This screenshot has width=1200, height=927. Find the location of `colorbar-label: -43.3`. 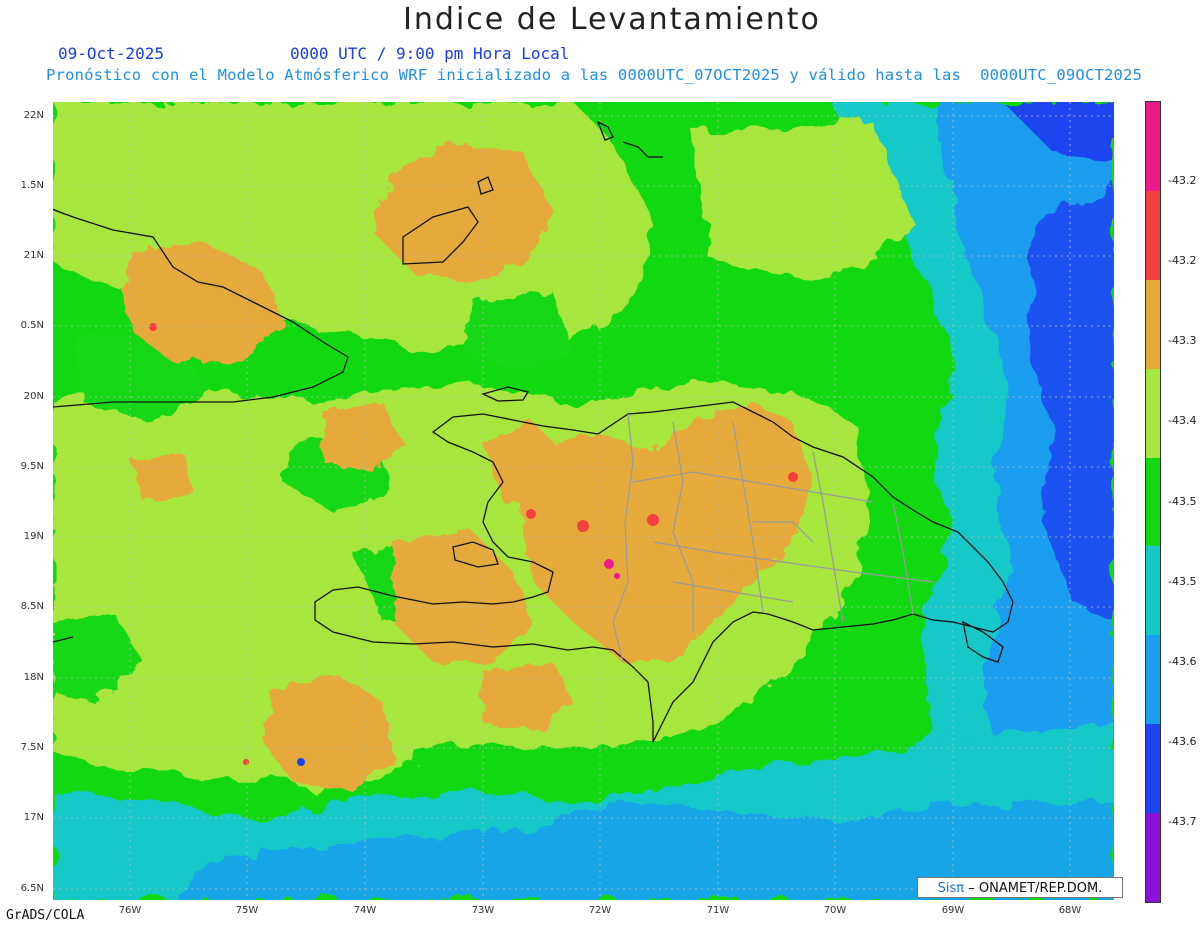

colorbar-label: -43.3 is located at coordinates (1182, 340).